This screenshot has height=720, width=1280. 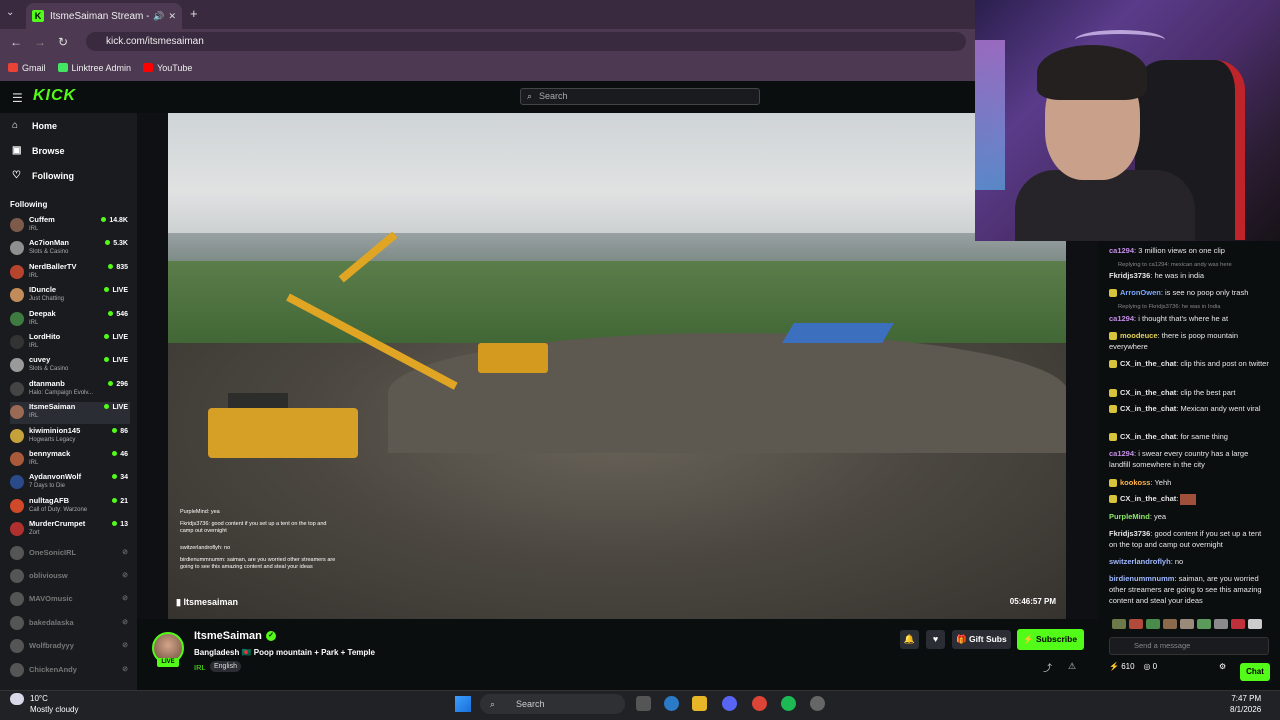 I want to click on chat-username: kookoss, so click(x=1135, y=482).